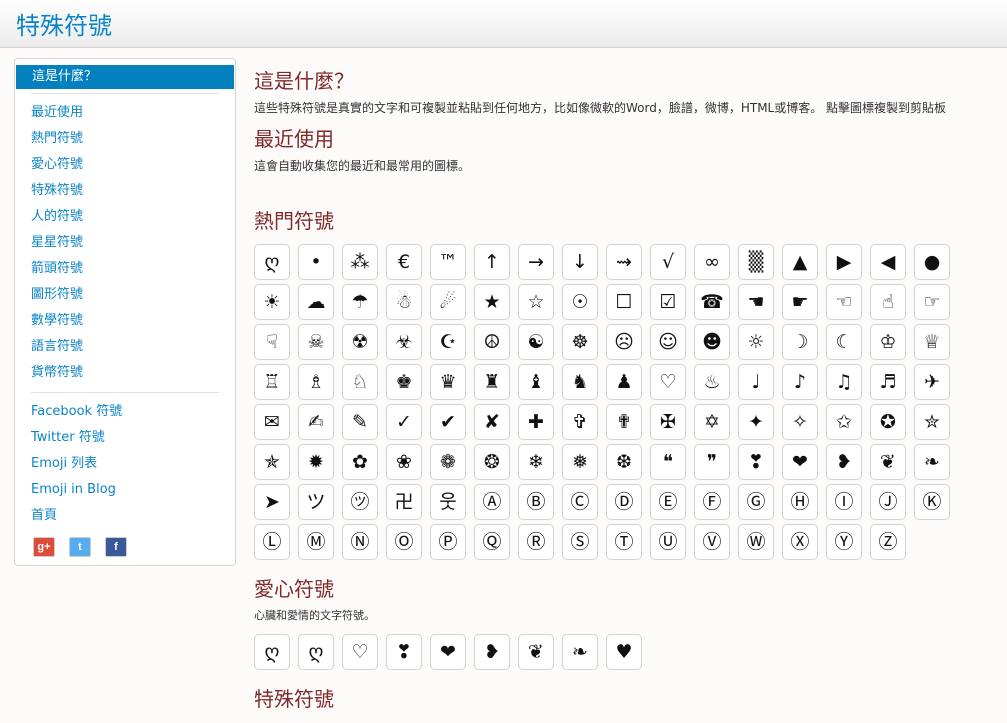 The image size is (1007, 723). I want to click on symbol-button: ★, so click(492, 302).